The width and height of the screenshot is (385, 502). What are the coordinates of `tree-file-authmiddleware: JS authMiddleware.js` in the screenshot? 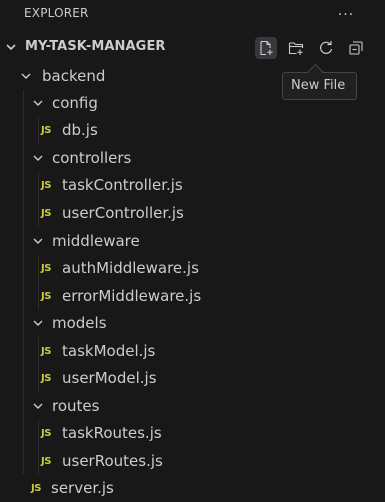 It's located at (192, 268).